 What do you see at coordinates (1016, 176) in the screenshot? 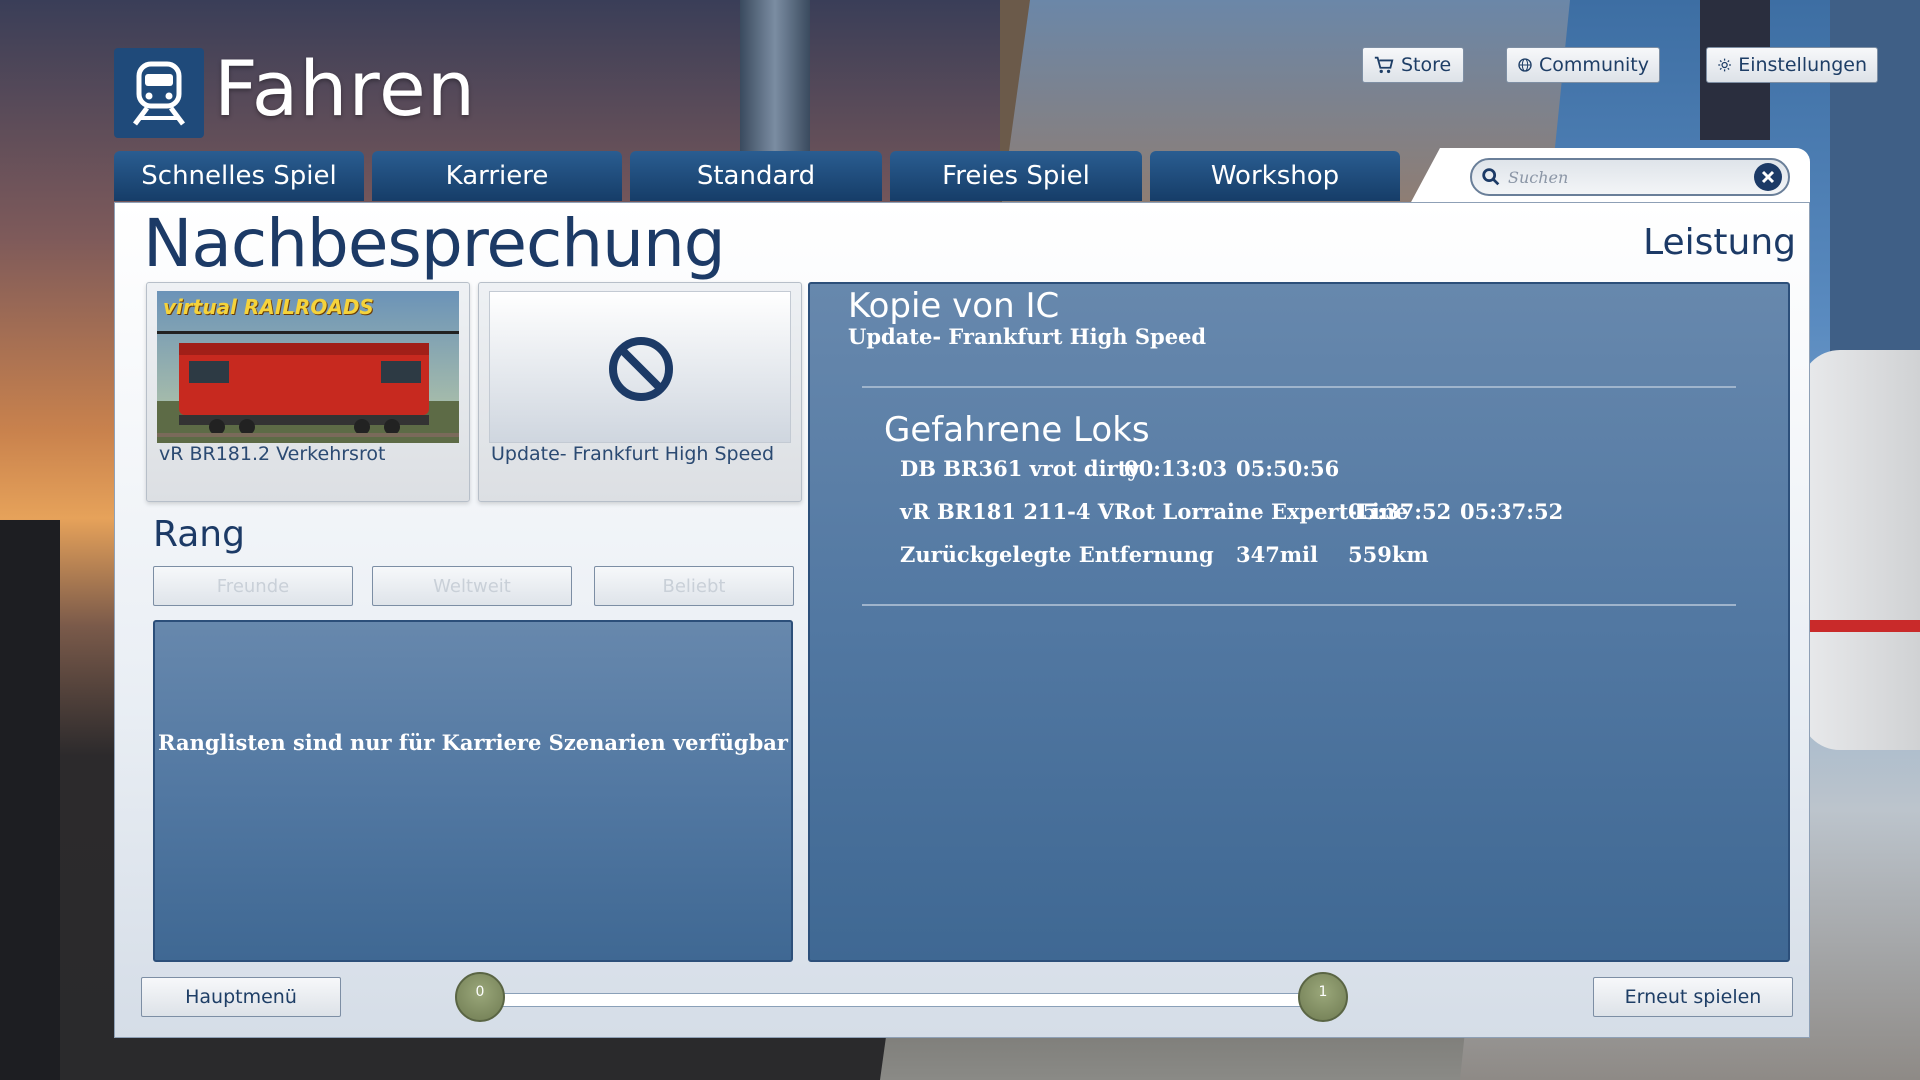
I see `tab-freies-spiel: Freies Spiel` at bounding box center [1016, 176].